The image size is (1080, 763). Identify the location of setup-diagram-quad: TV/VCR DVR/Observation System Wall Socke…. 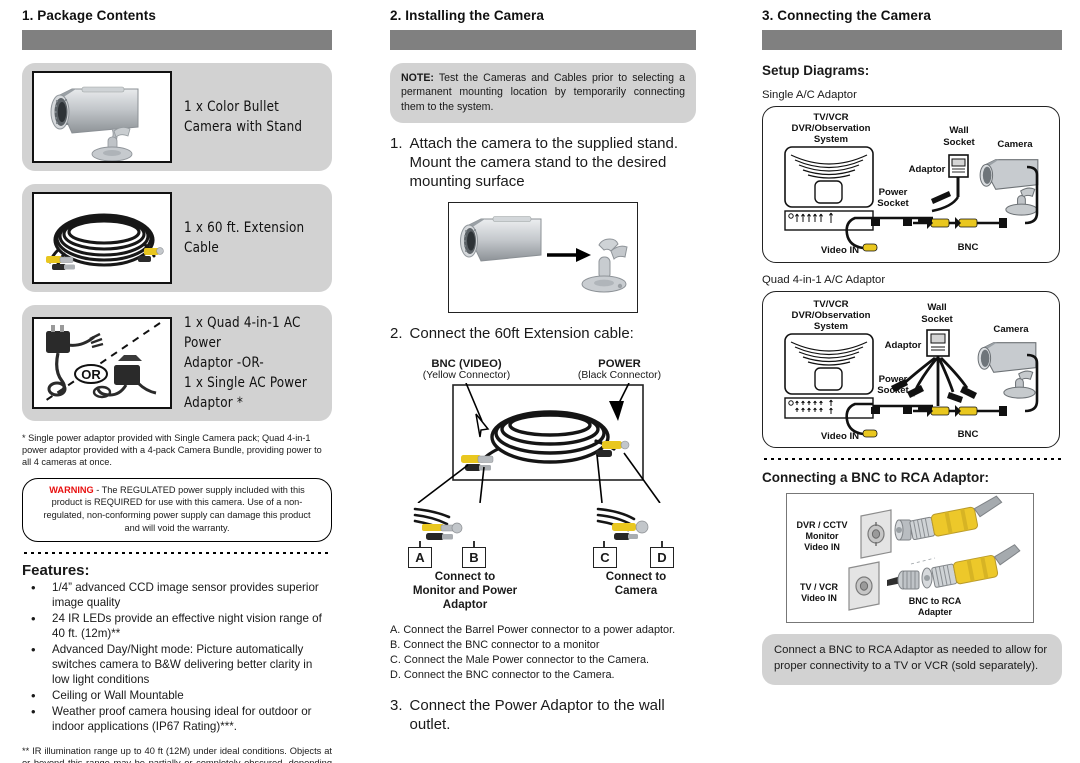
(911, 369).